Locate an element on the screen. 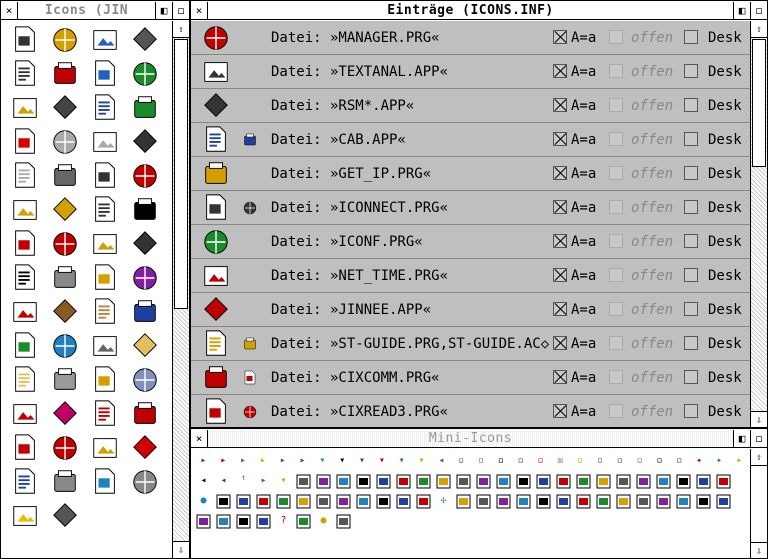  icons-titlebar: × Icons (JIN ◧ ◻ is located at coordinates (95, 10).